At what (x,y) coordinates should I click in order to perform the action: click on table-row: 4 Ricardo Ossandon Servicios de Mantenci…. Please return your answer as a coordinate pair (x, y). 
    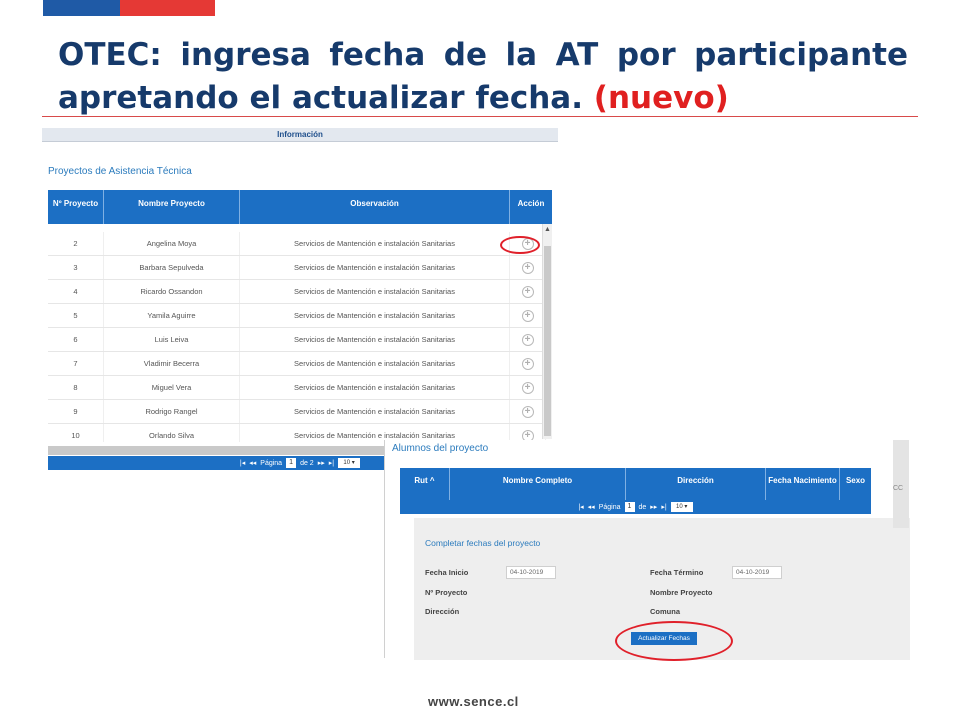
    Looking at the image, I should click on (300, 292).